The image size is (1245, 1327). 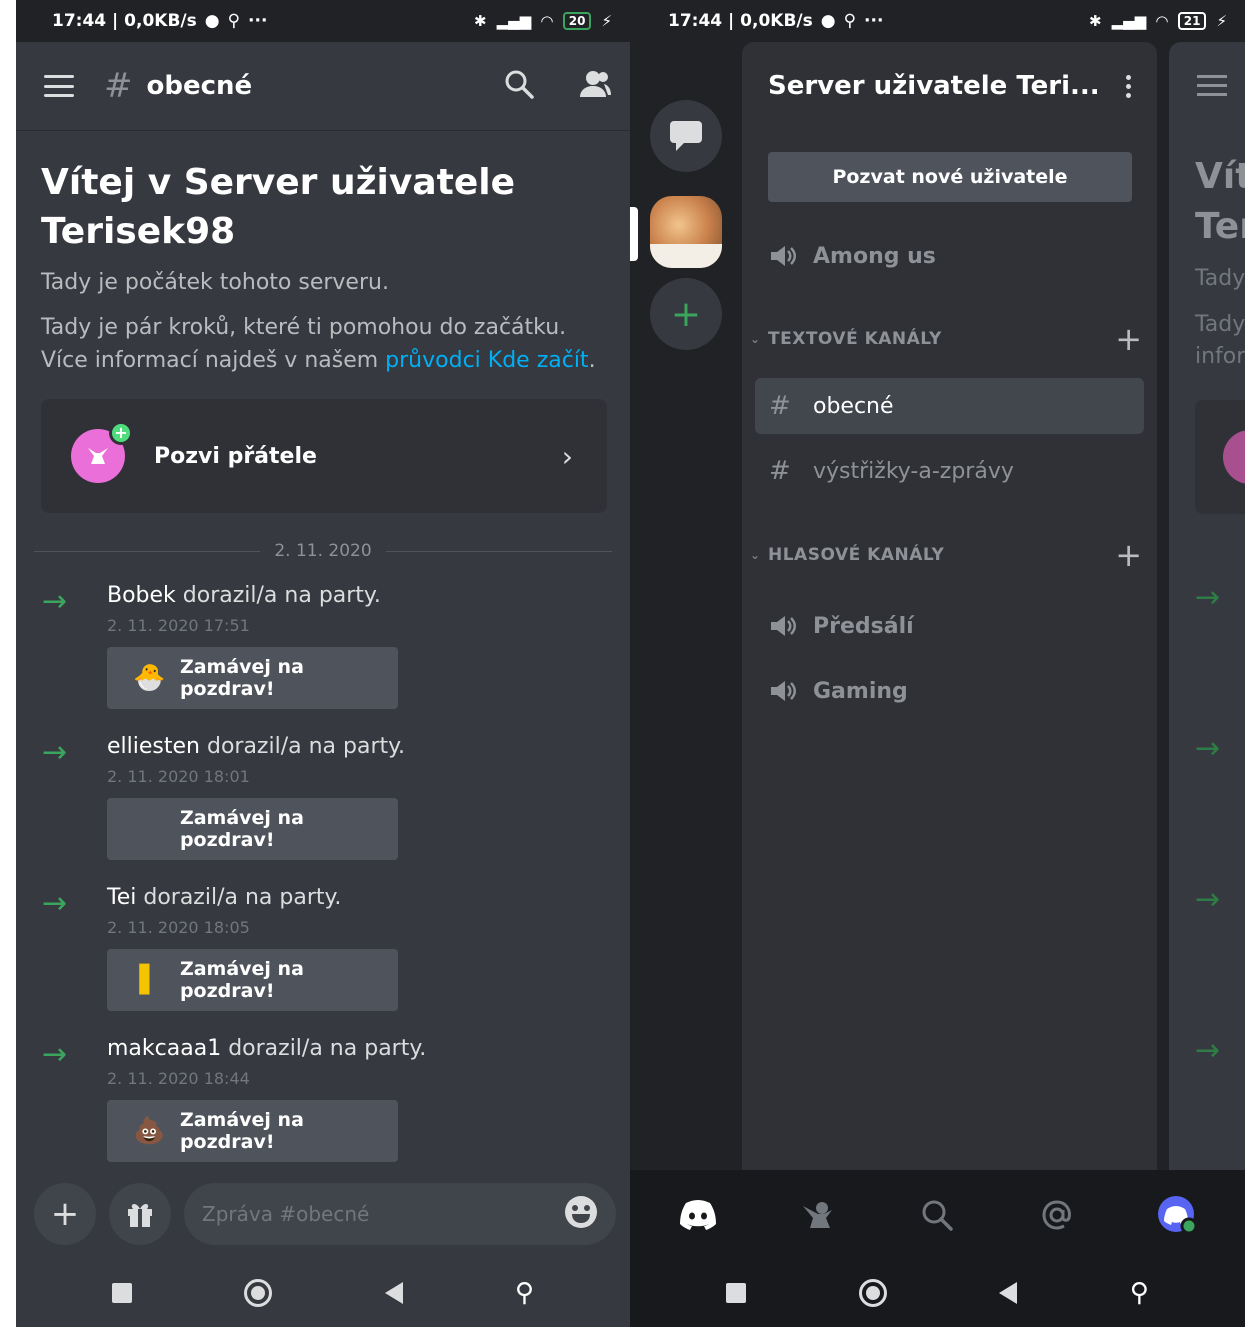 What do you see at coordinates (121, 897) in the screenshot?
I see `username: Tei` at bounding box center [121, 897].